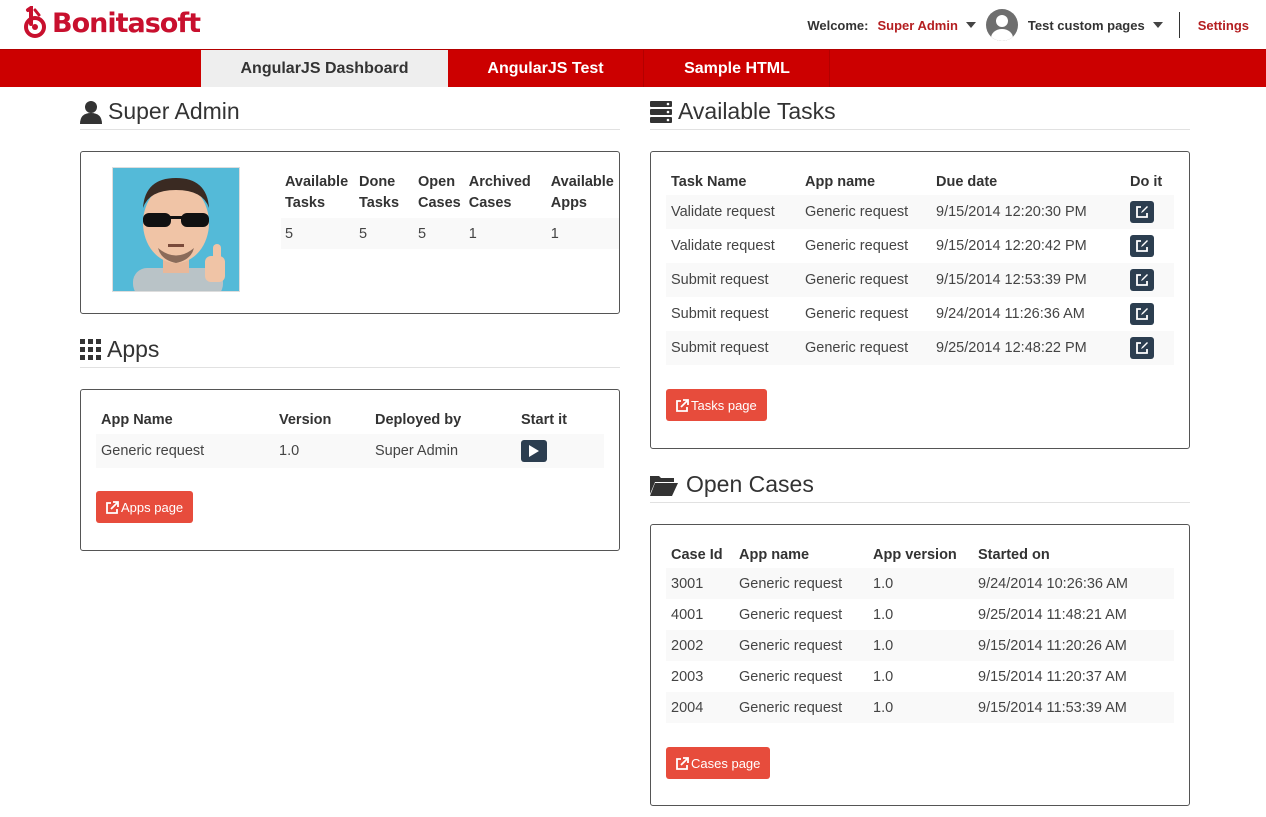 The height and width of the screenshot is (817, 1266). I want to click on case-id-cell: 2002, so click(700, 645).